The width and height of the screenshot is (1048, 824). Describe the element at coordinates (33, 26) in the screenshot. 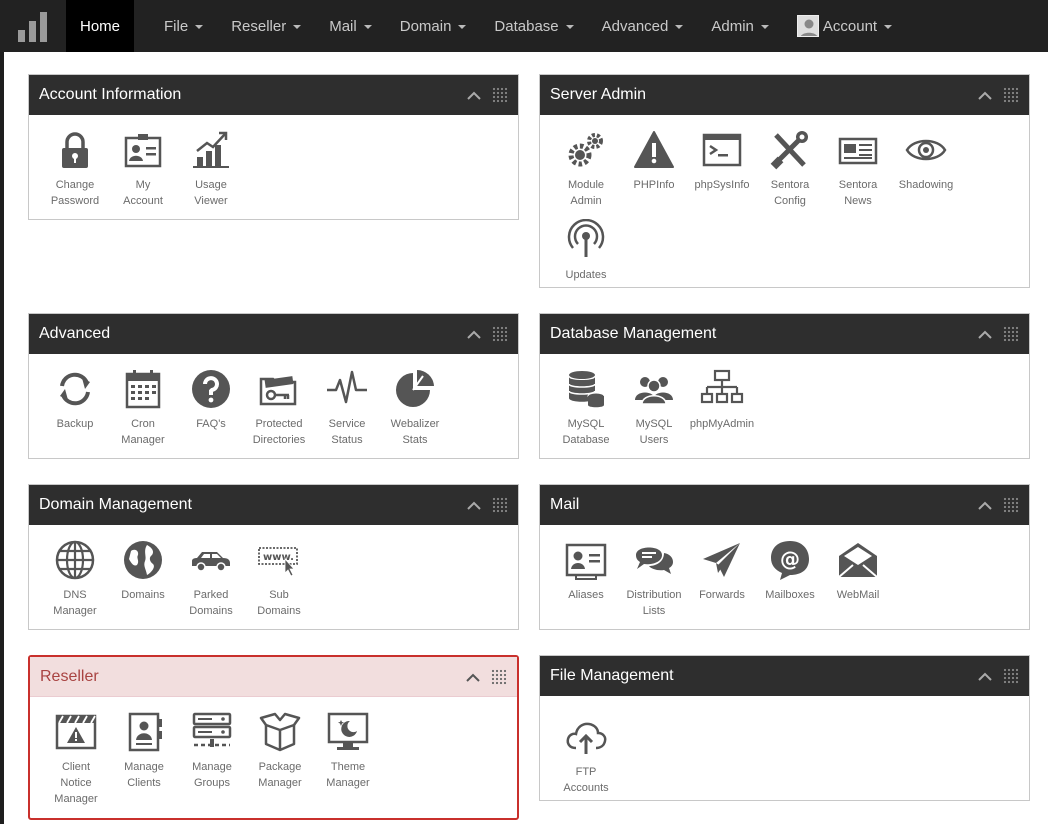

I see `sentora-logo` at that location.